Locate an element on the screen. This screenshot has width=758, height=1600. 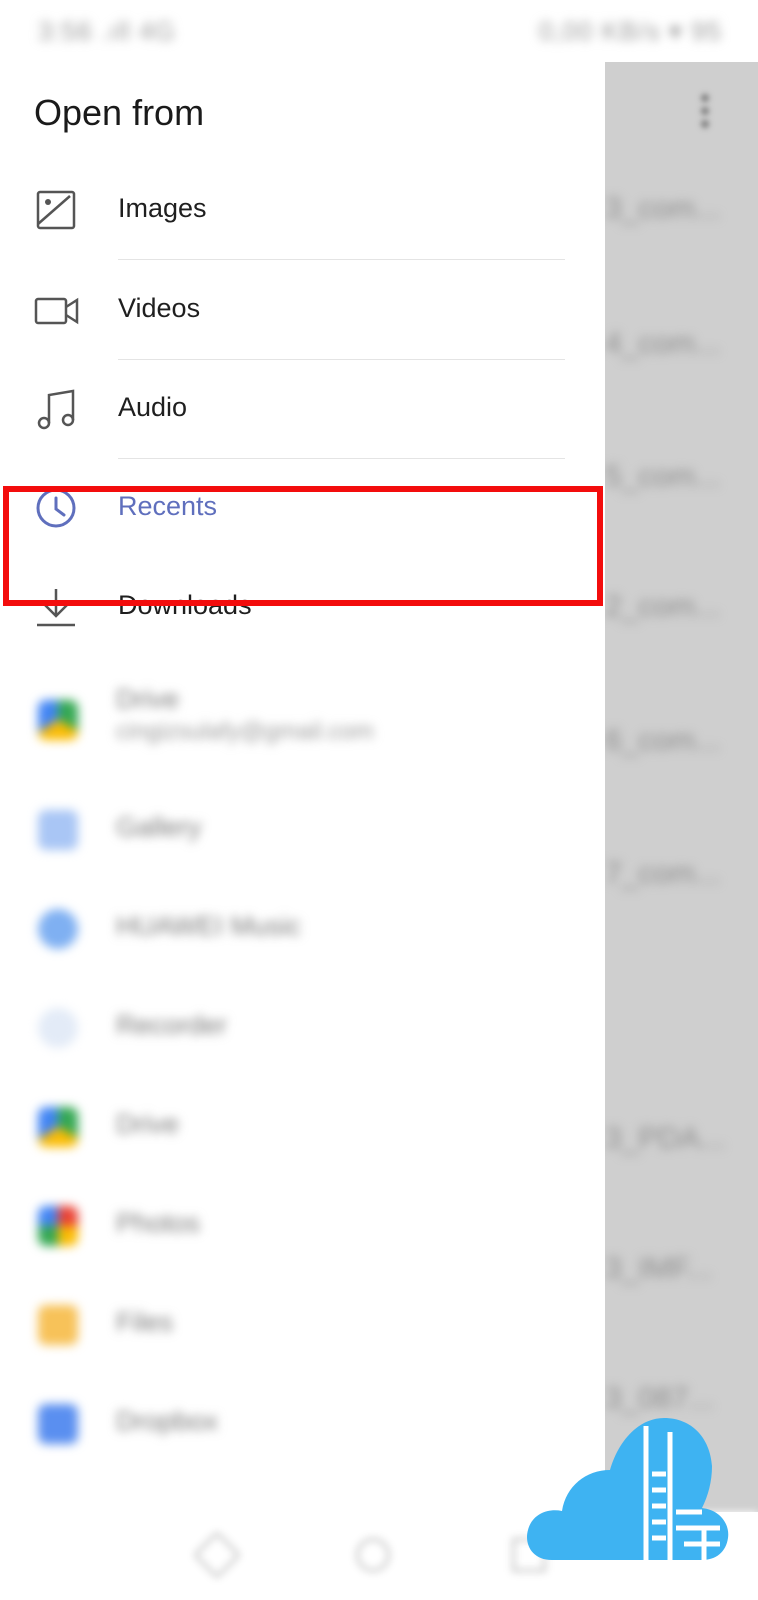
nav-item-label: Audio is located at coordinates (153, 407).